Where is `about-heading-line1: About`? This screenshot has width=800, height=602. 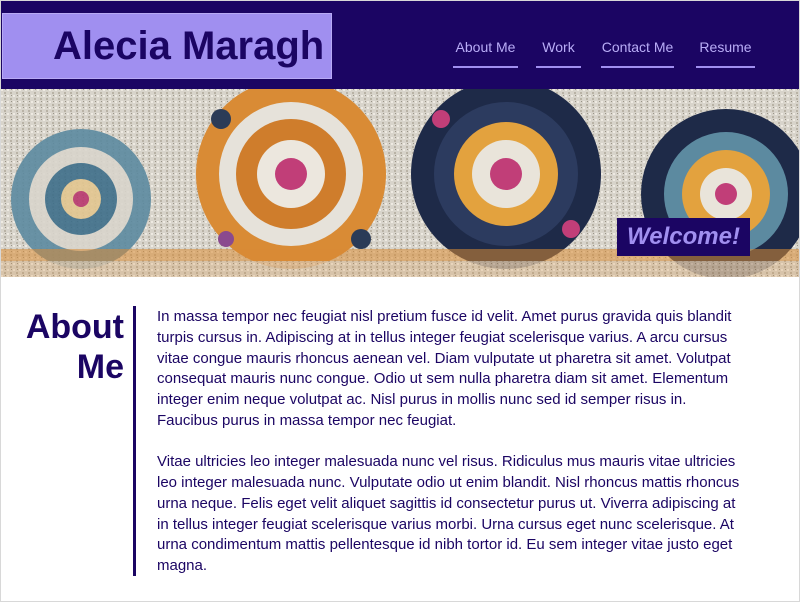 about-heading-line1: About is located at coordinates (74, 327).